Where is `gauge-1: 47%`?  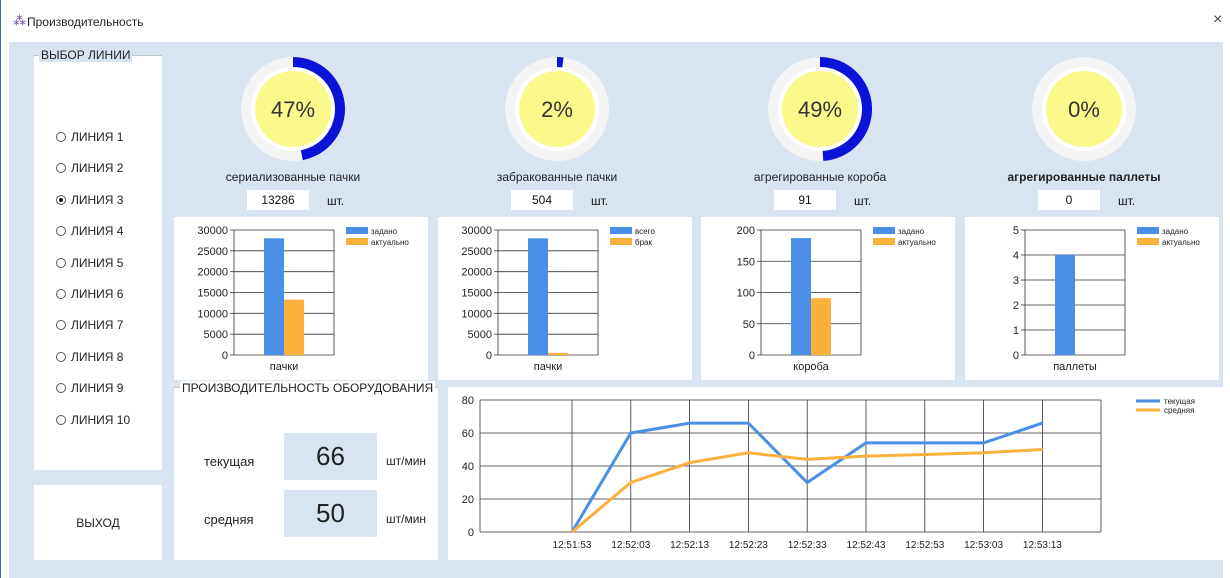
gauge-1: 47% is located at coordinates (293, 109).